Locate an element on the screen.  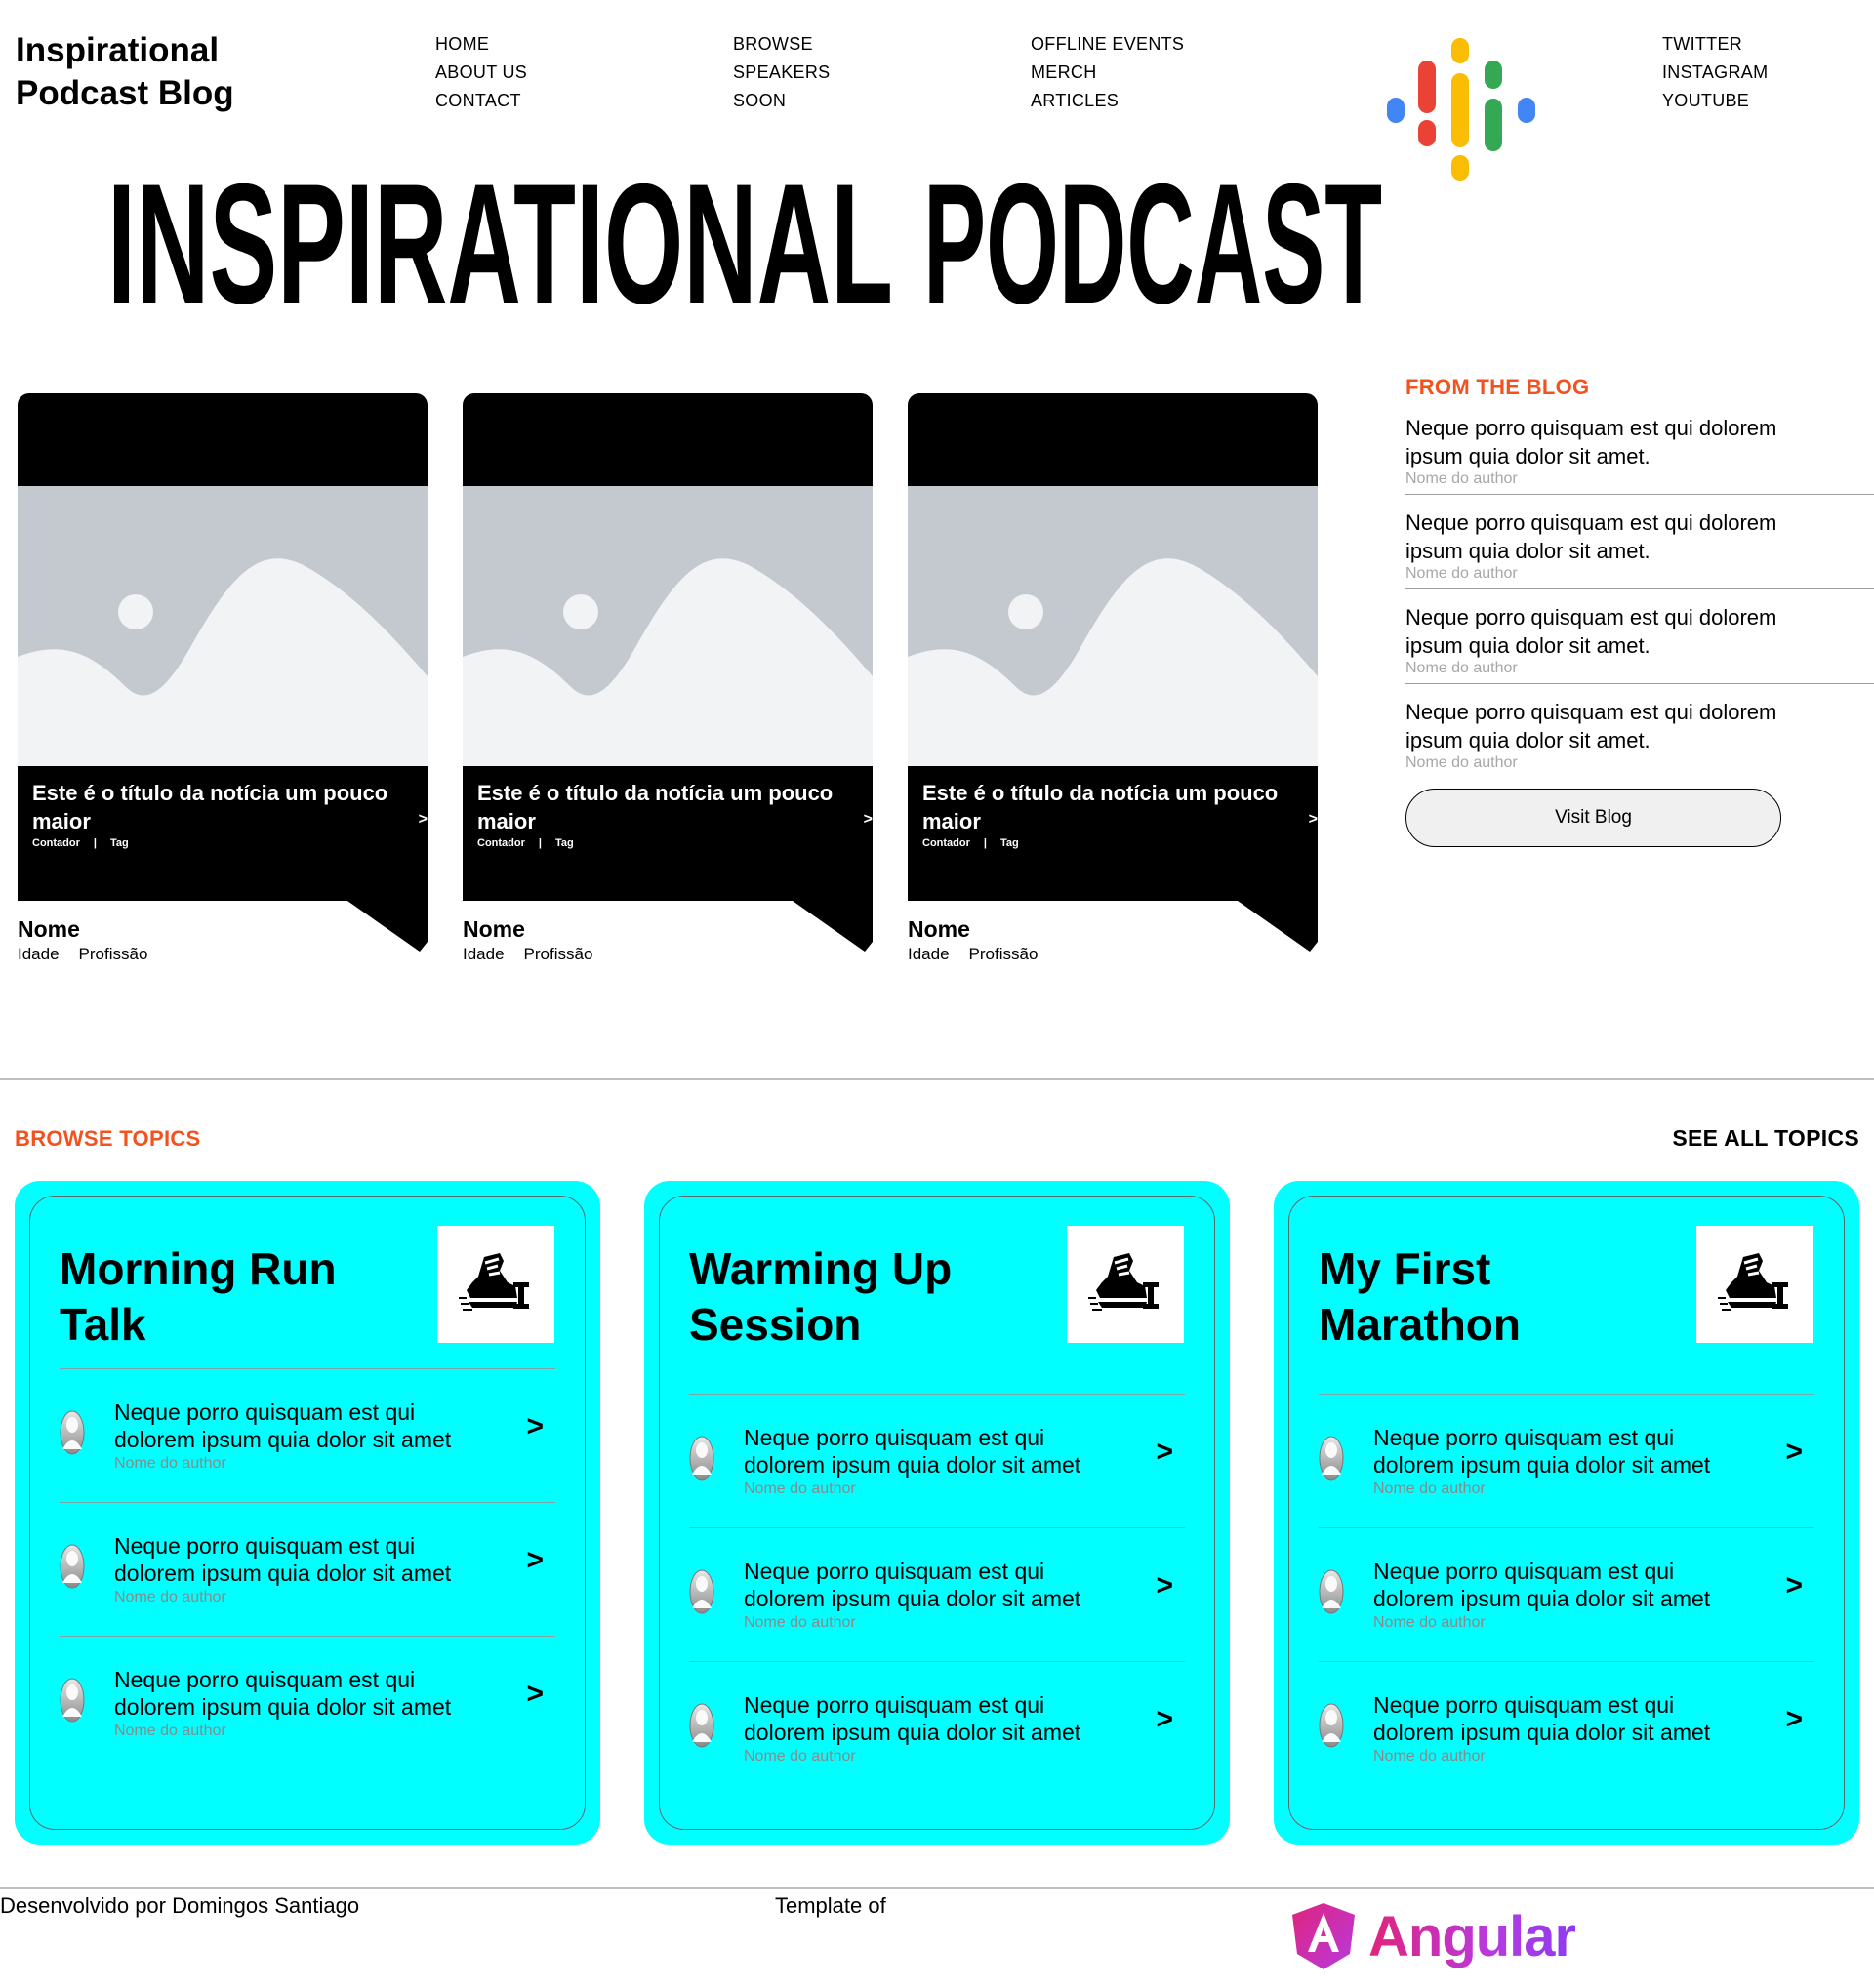
nav-link-articles: ARTICLES is located at coordinates (1107, 101).